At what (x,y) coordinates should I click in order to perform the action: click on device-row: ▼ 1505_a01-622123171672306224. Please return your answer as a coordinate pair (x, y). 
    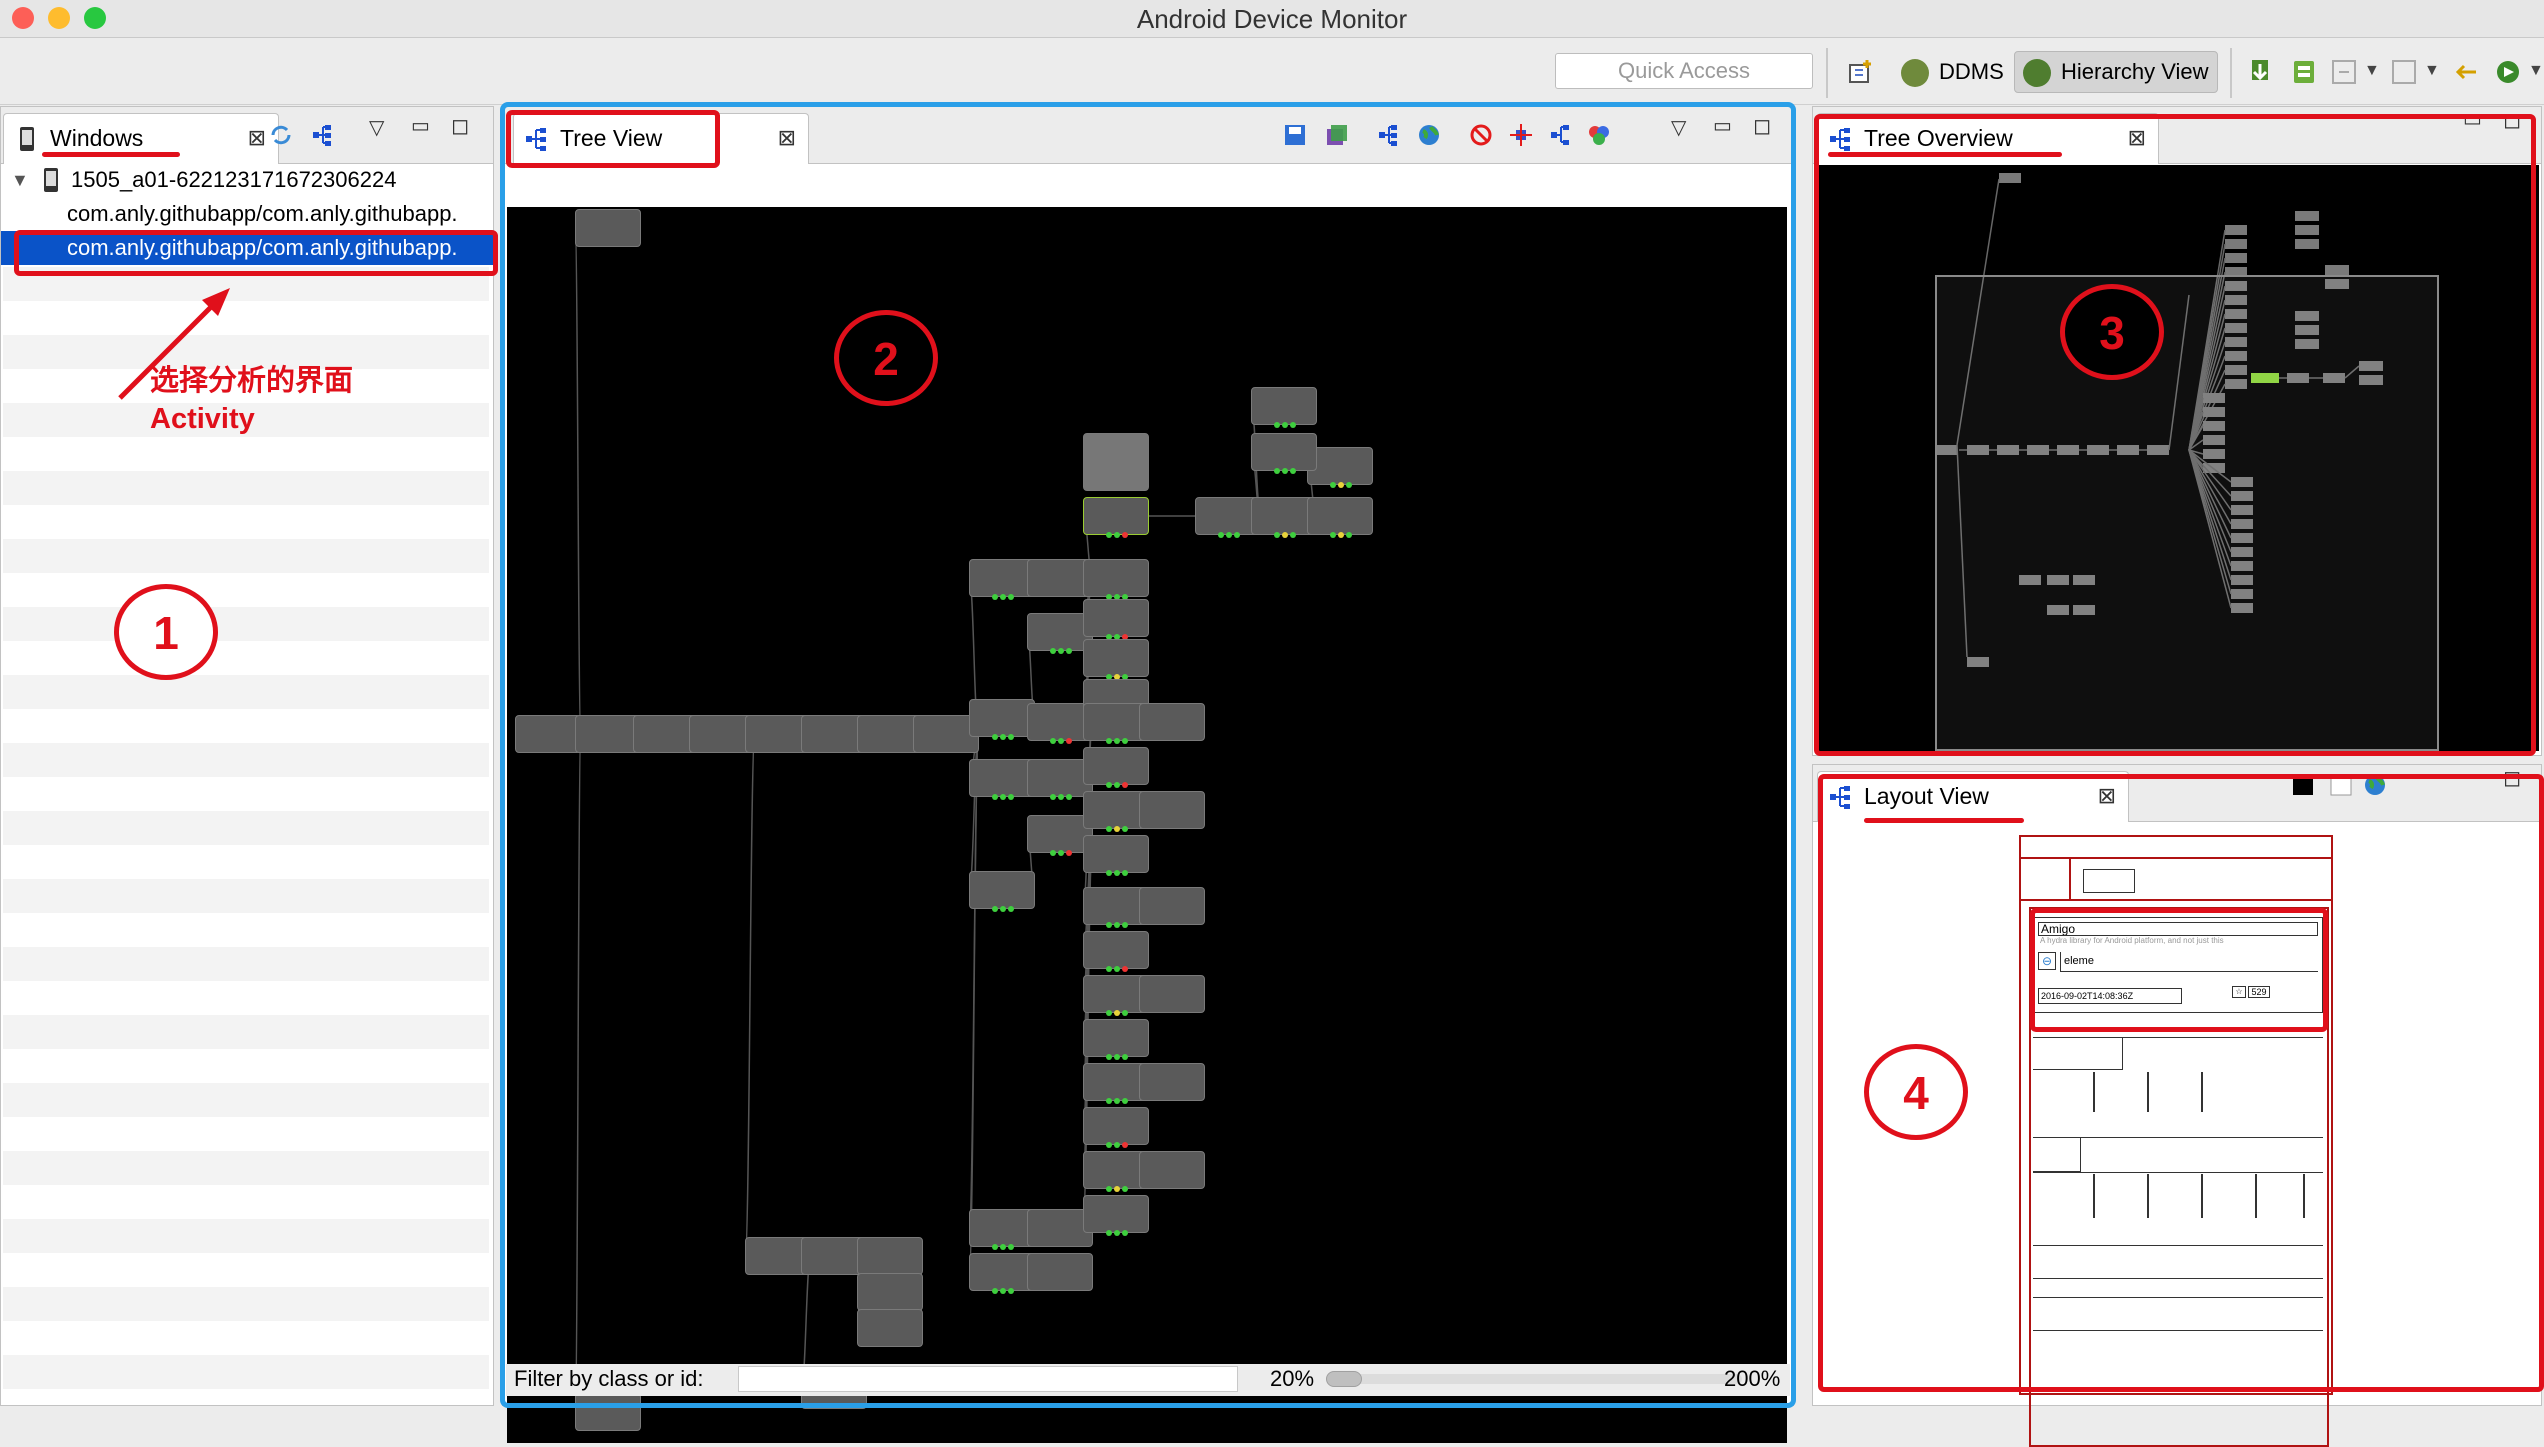
    Looking at the image, I should click on (247, 180).